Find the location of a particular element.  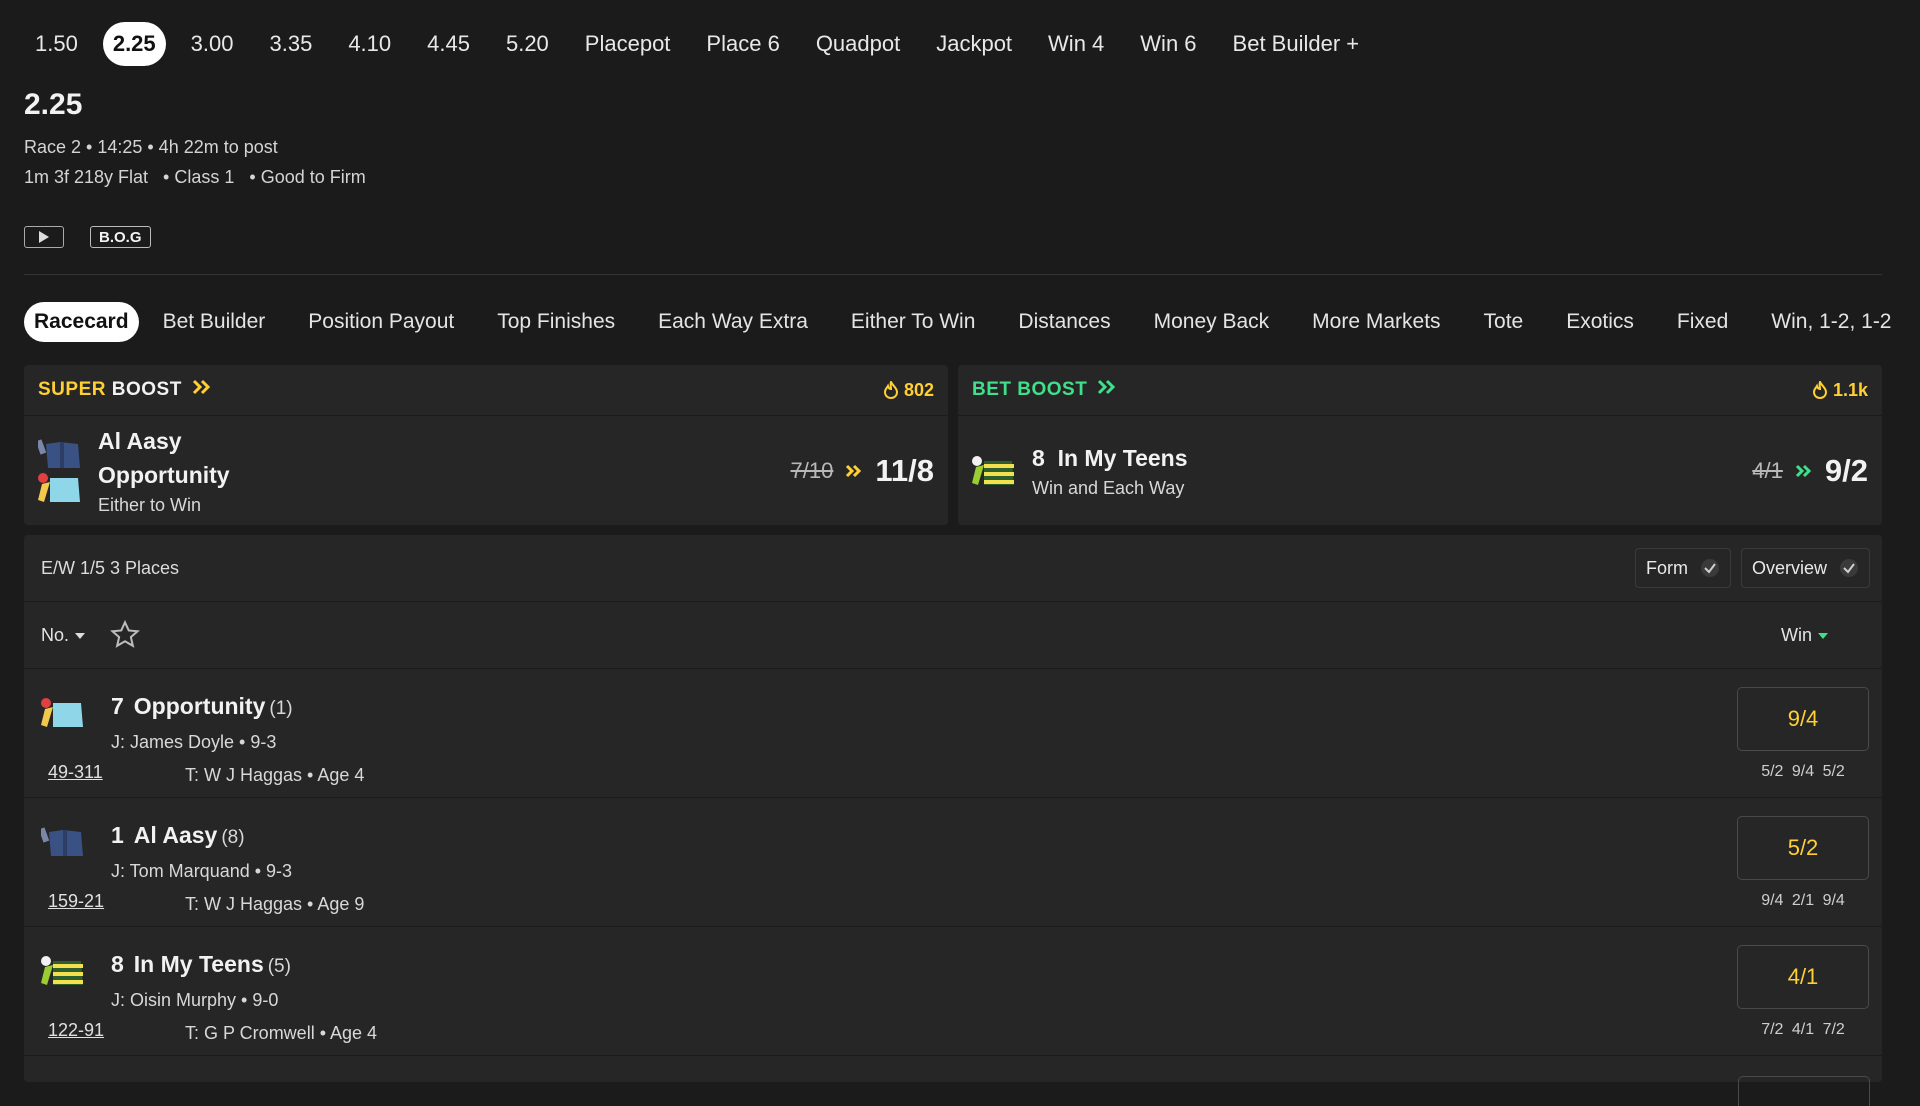

market-tab: Top Finishes is located at coordinates (556, 322).